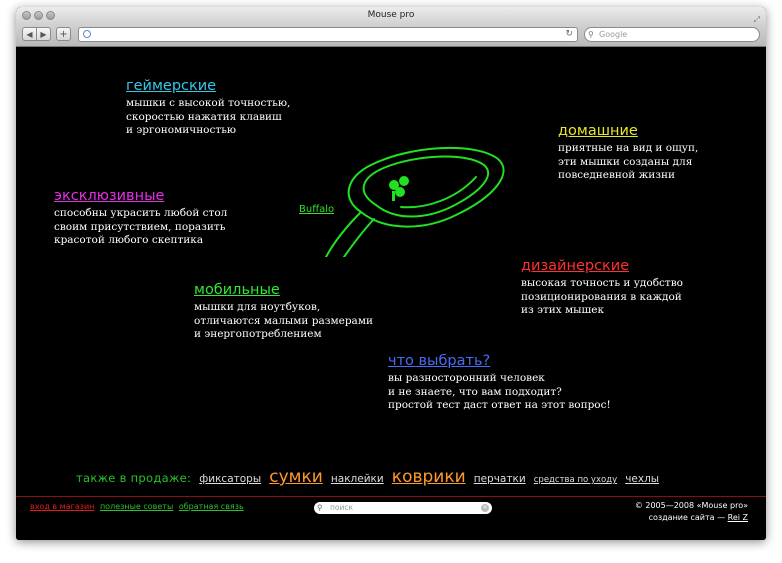 Image resolution: width=782 pixels, height=563 pixels. Describe the element at coordinates (499, 361) in the screenshot. I see `category-choose-link: что выбрать?` at that location.